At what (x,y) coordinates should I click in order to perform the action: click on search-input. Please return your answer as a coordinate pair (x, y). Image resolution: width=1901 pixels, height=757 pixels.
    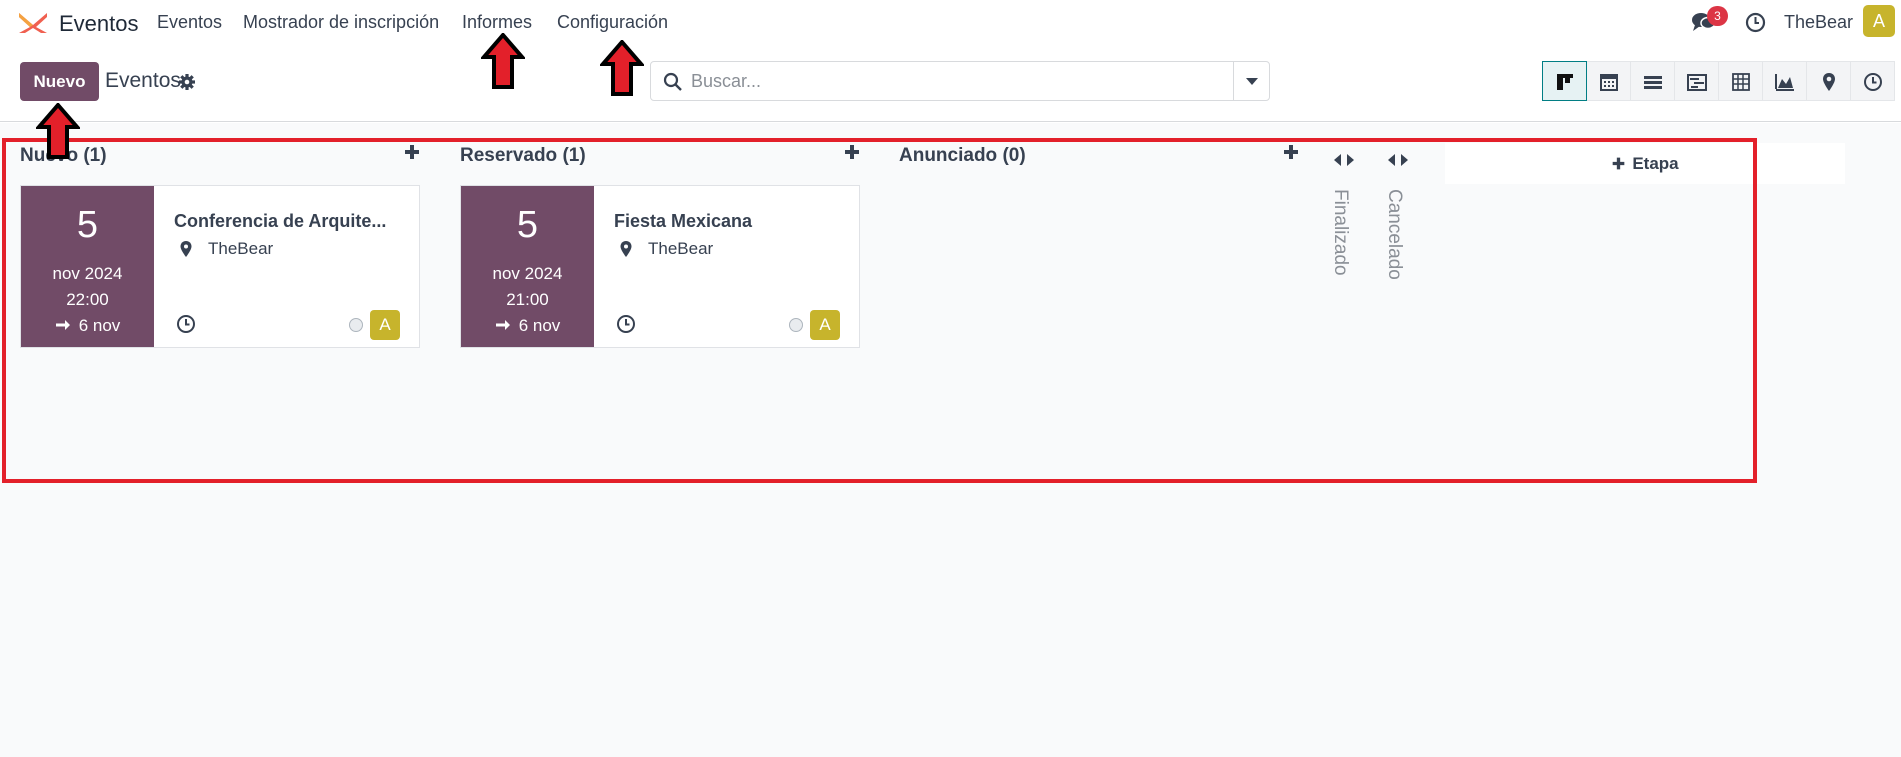
    Looking at the image, I should click on (951, 81).